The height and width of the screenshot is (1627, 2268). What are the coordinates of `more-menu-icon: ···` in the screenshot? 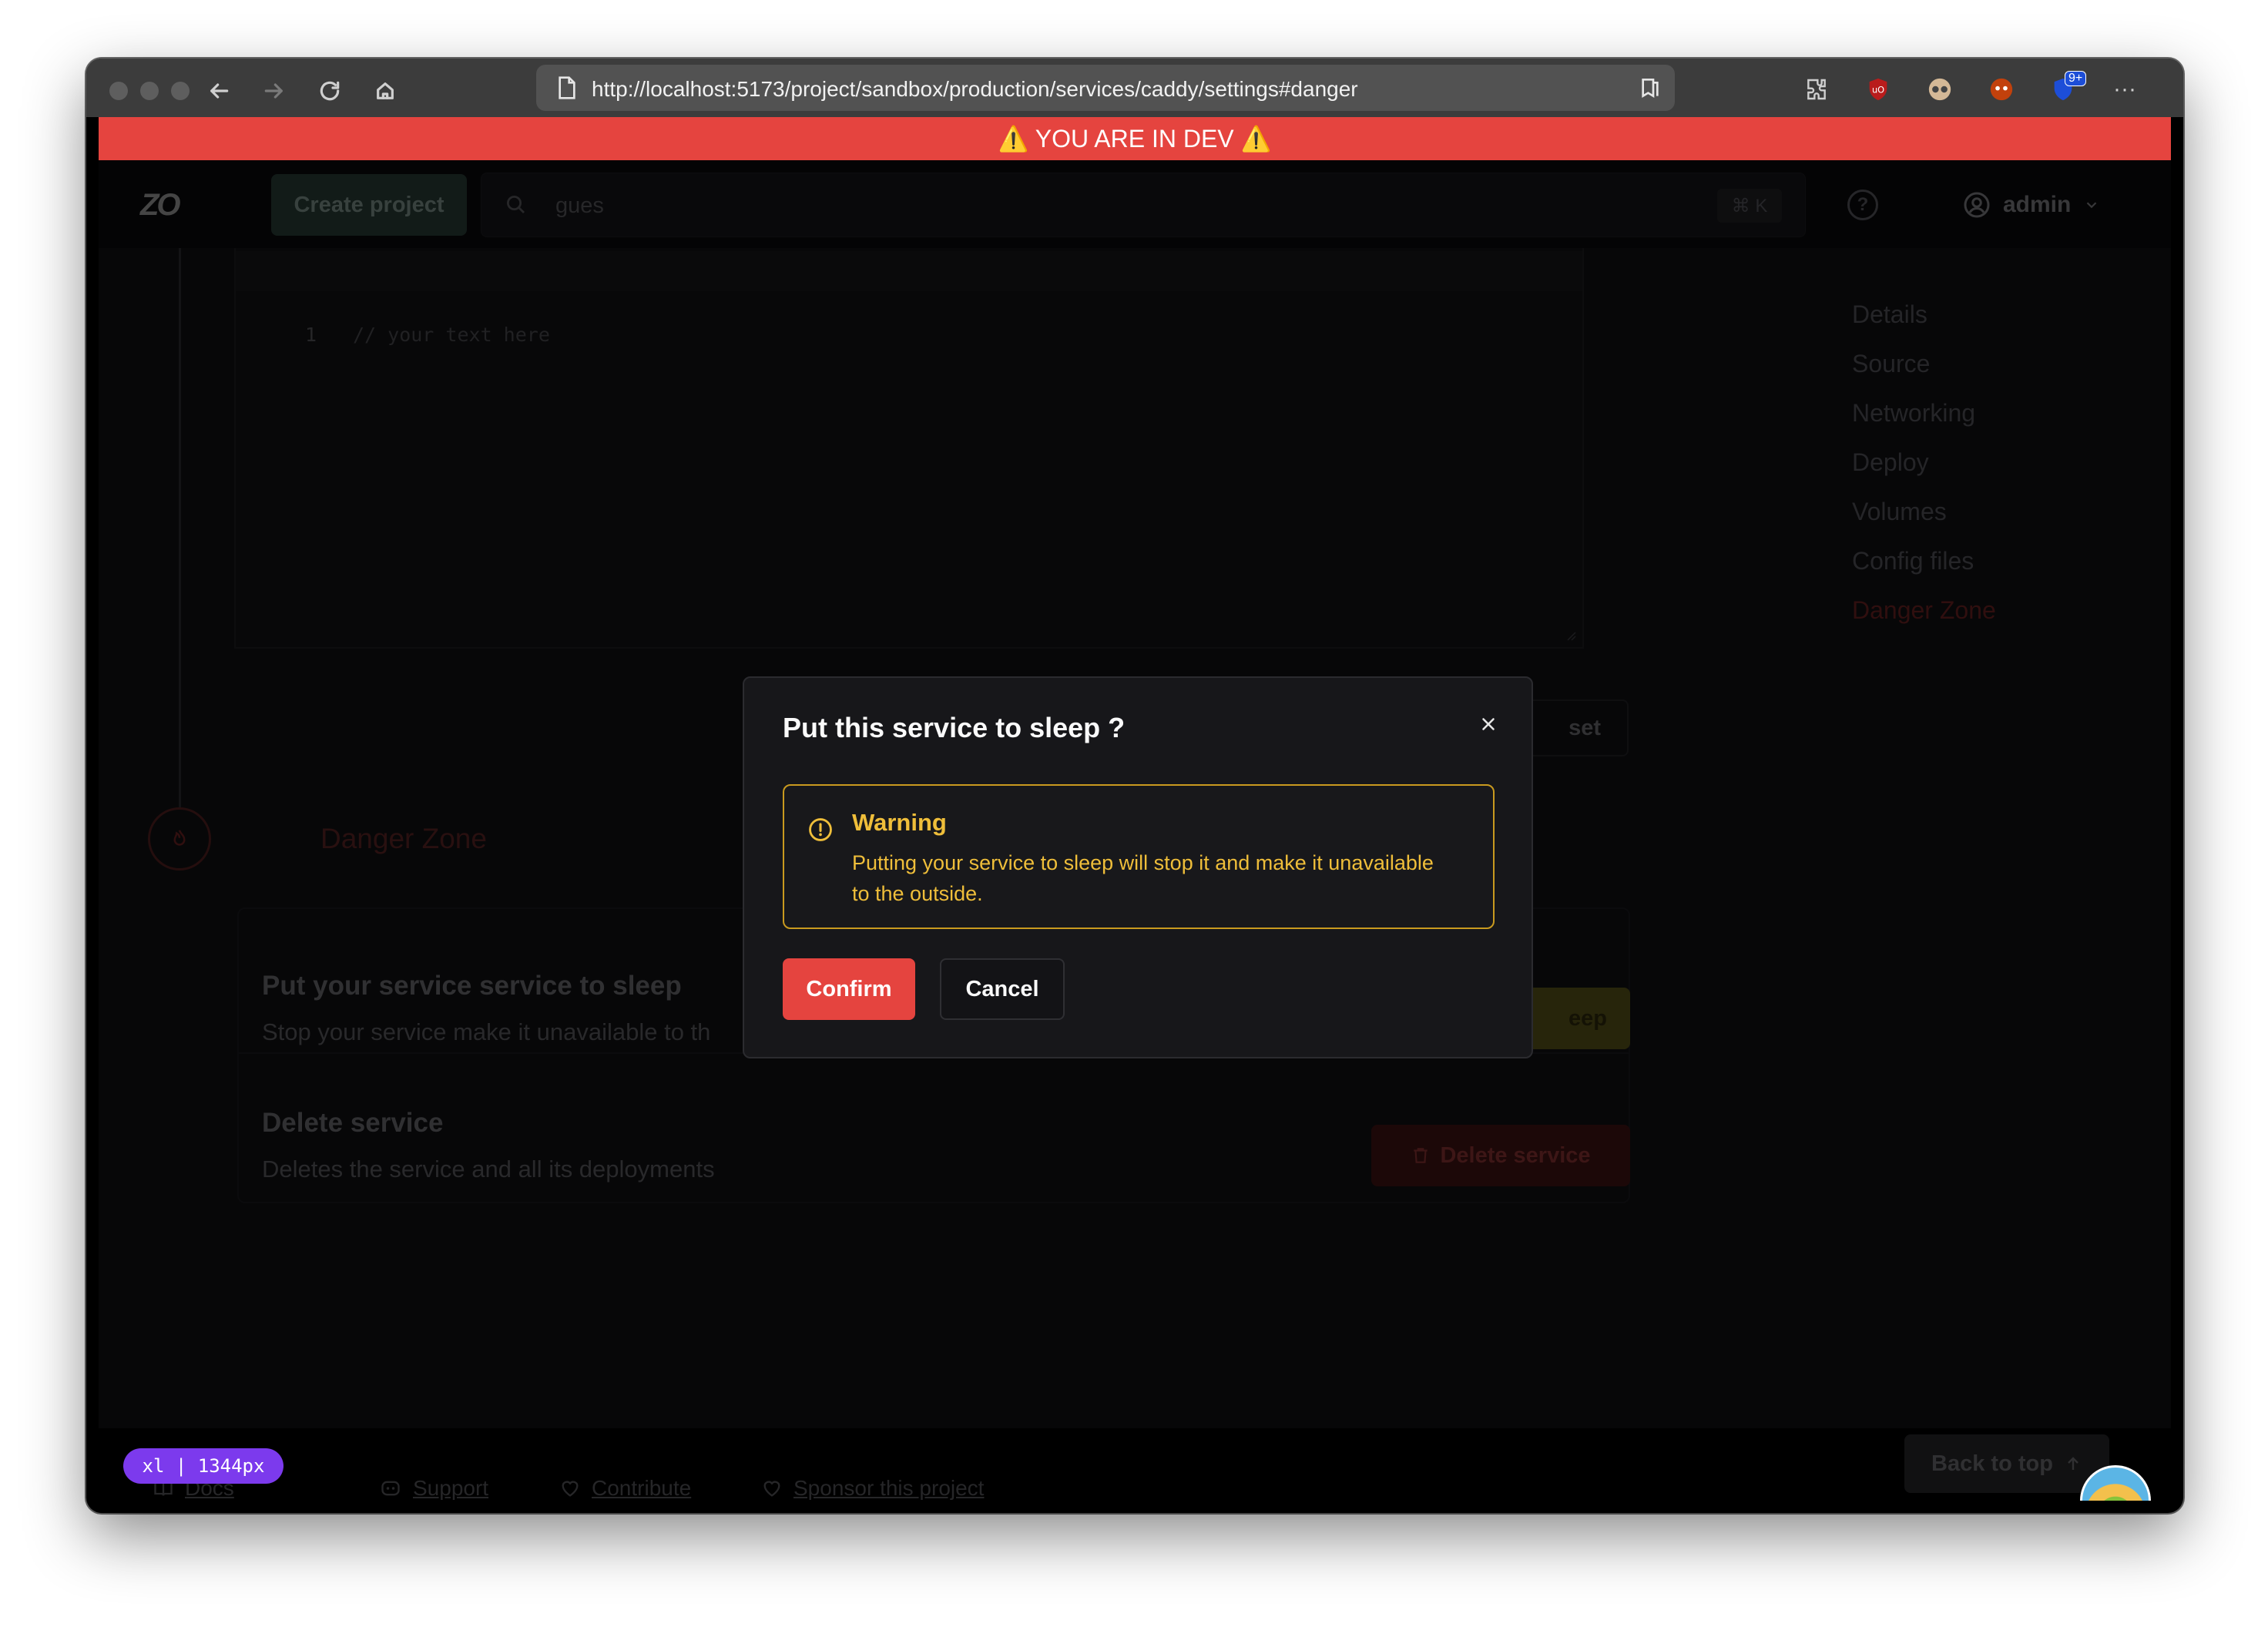 It's located at (2124, 89).